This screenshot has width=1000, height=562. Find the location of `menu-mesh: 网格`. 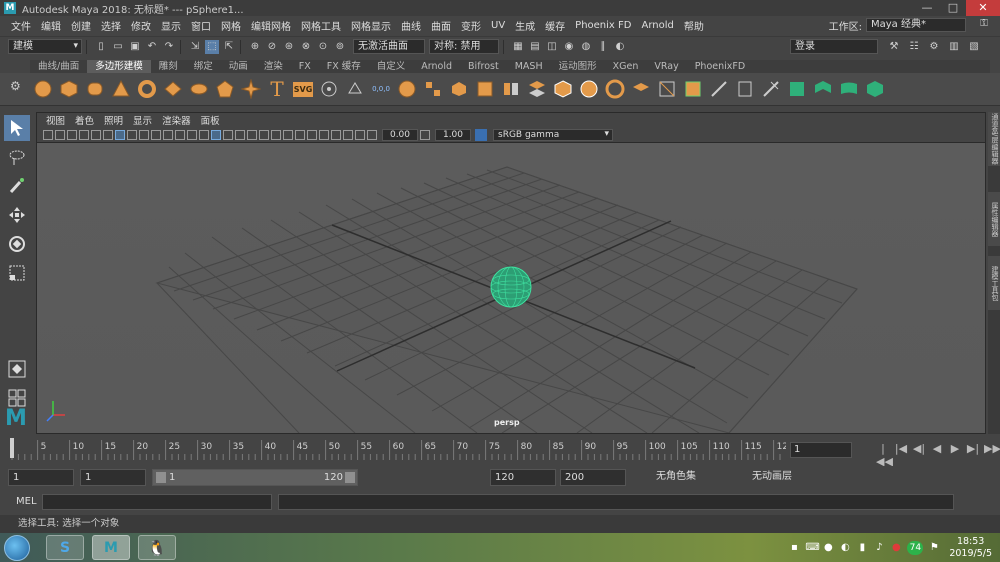

menu-mesh: 网格 is located at coordinates (231, 25).